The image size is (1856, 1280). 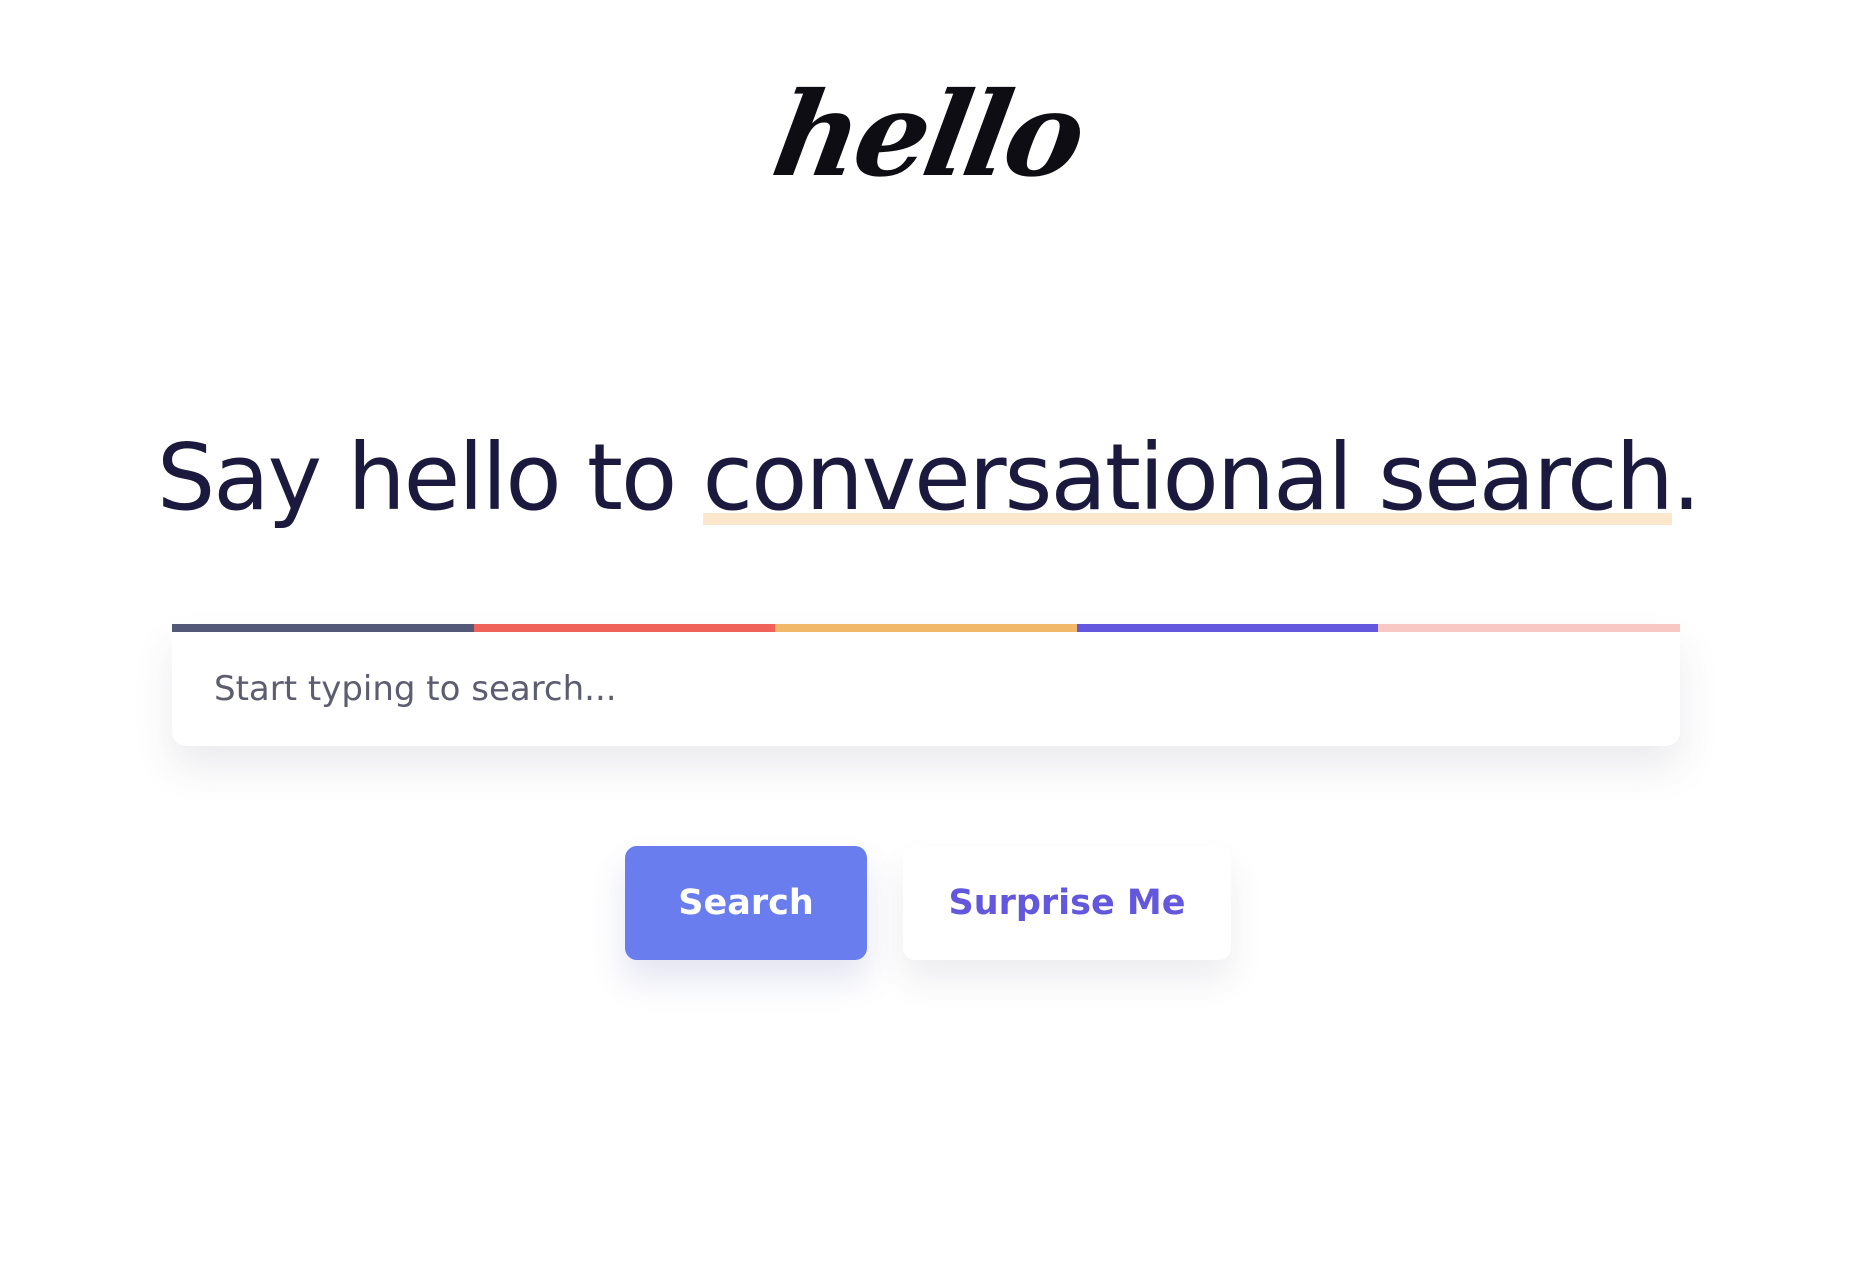 I want to click on color-accent-bar, so click(x=926, y=628).